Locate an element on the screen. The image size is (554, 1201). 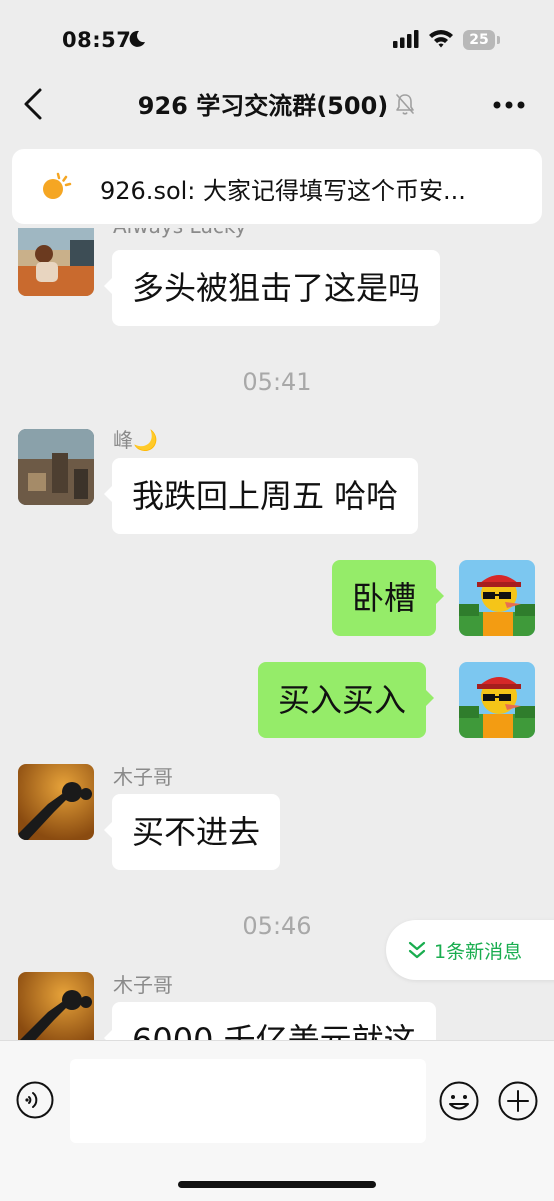
plus-icon is located at coordinates (518, 1101).